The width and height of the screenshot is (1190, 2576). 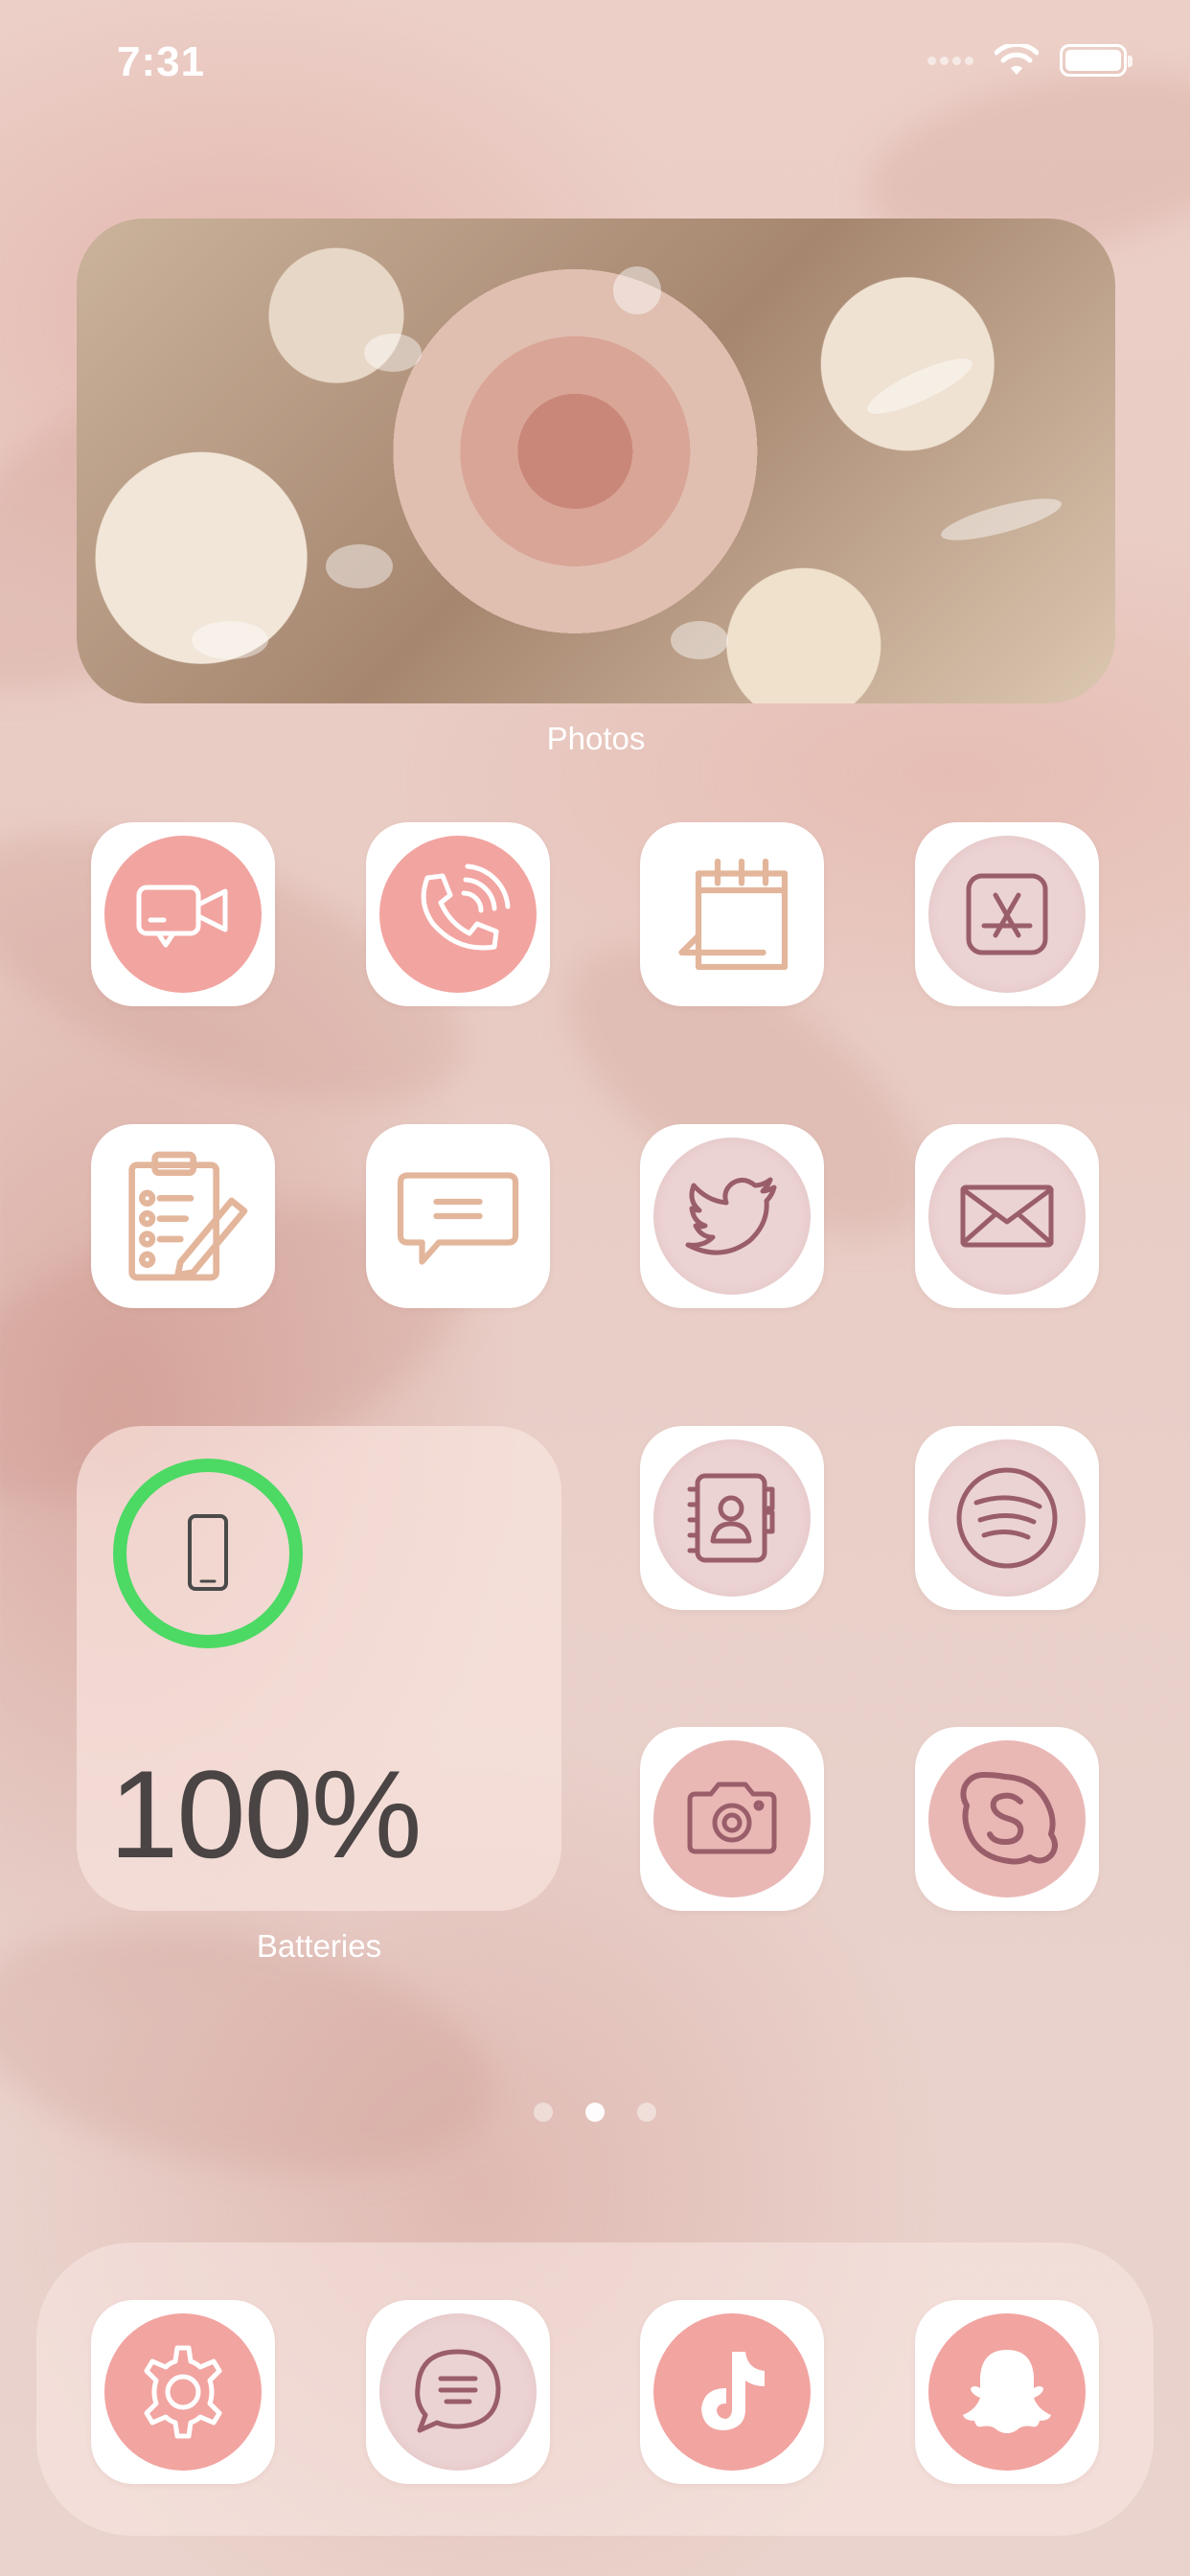 I want to click on snapchat-app-icon, so click(x=1007, y=2392).